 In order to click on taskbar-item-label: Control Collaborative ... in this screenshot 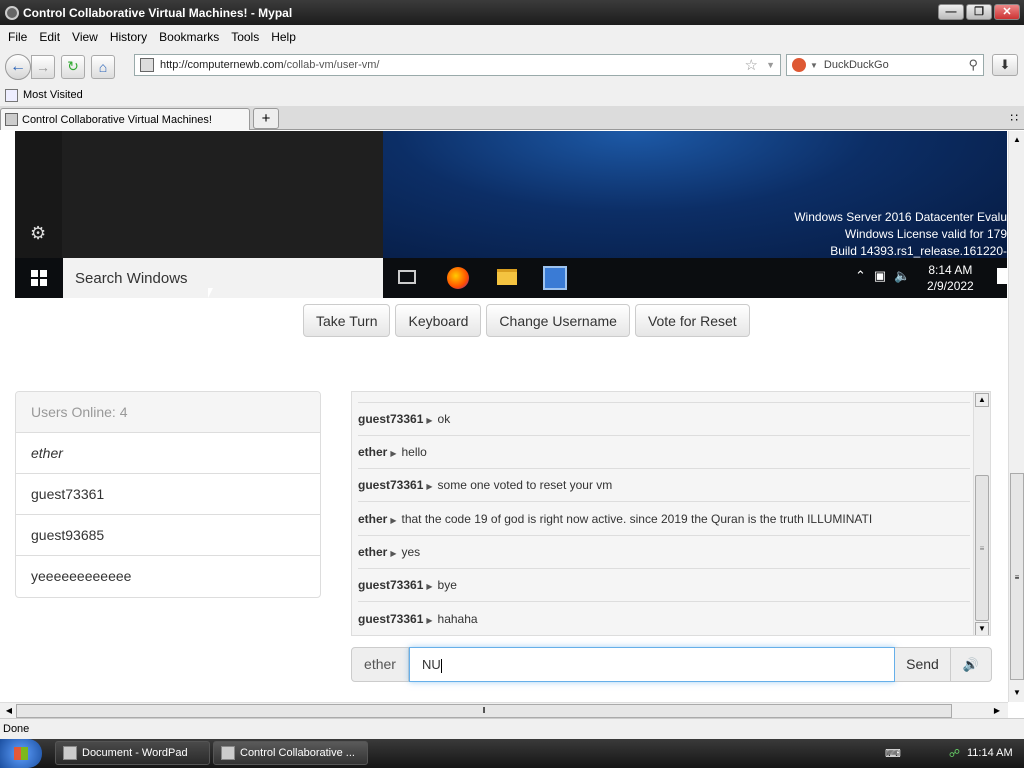, I will do `click(297, 753)`.